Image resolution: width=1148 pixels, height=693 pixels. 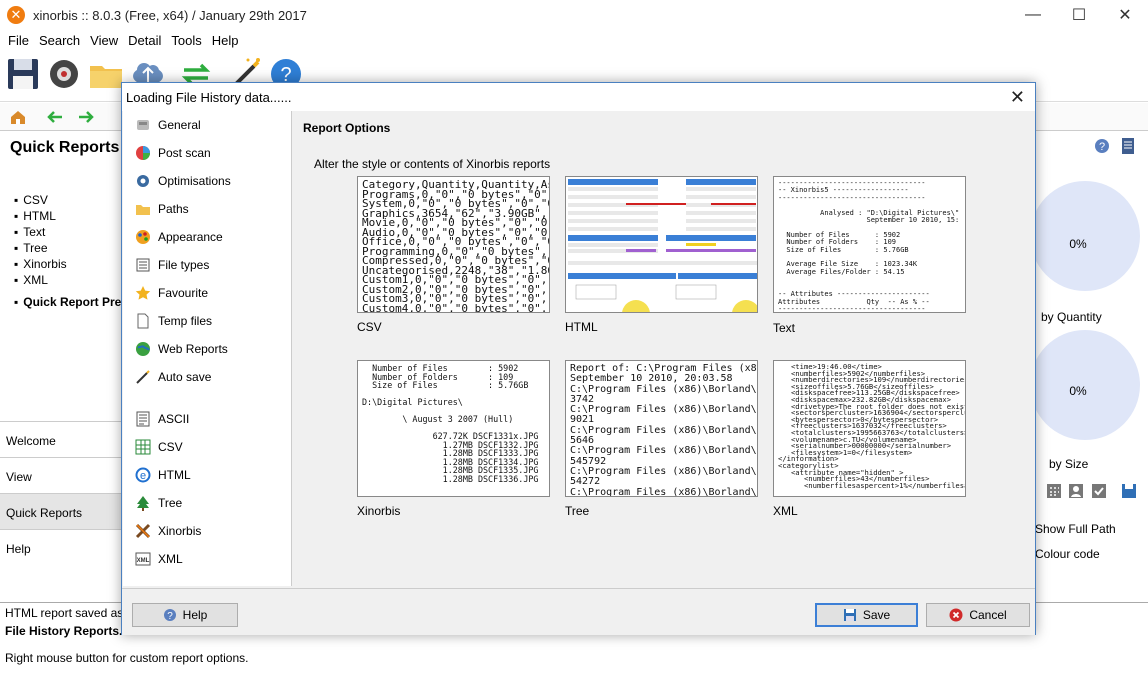 I want to click on menu-tools: Tools, so click(x=186, y=40).